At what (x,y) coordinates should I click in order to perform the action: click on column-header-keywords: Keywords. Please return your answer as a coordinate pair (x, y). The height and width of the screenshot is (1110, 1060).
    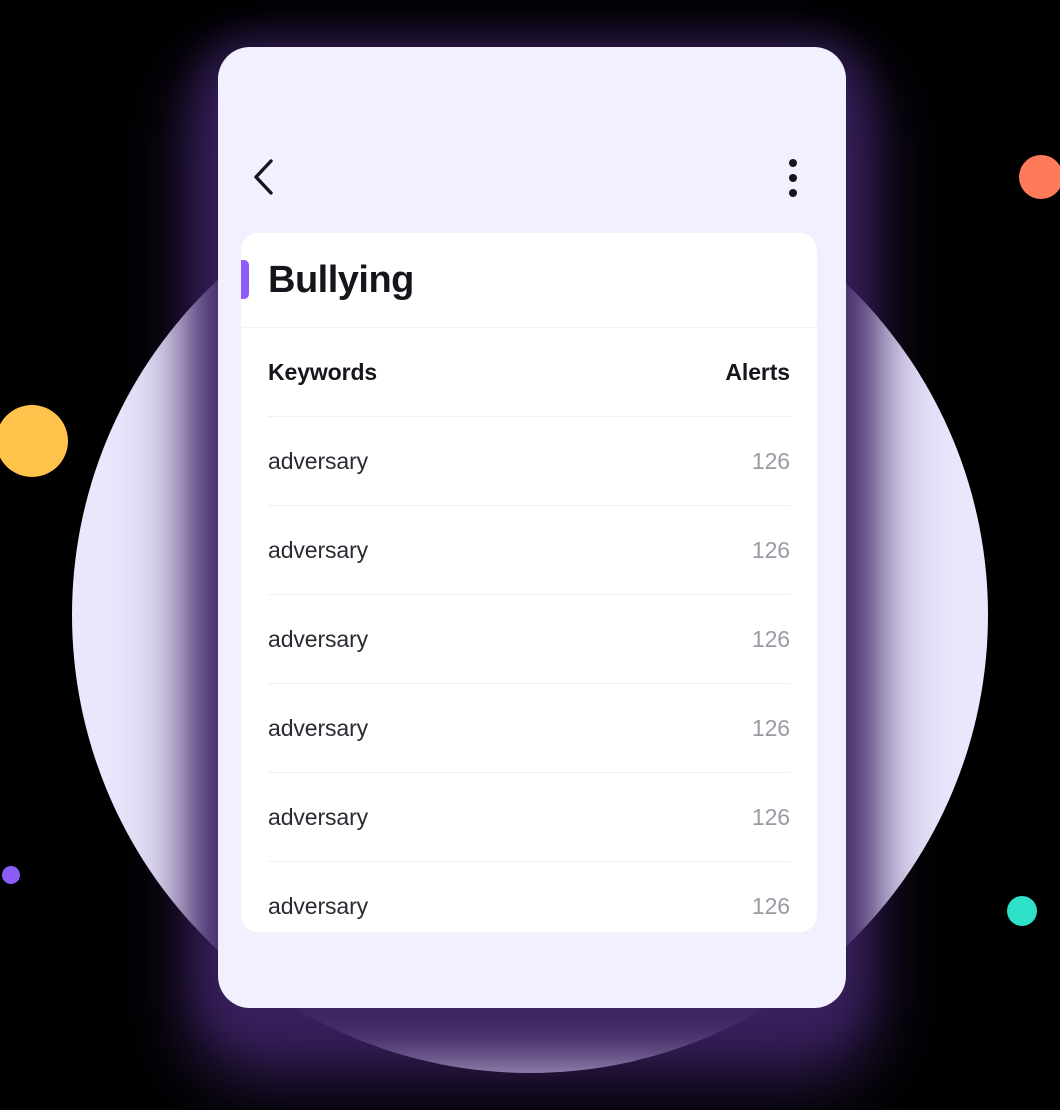
    Looking at the image, I should click on (323, 371).